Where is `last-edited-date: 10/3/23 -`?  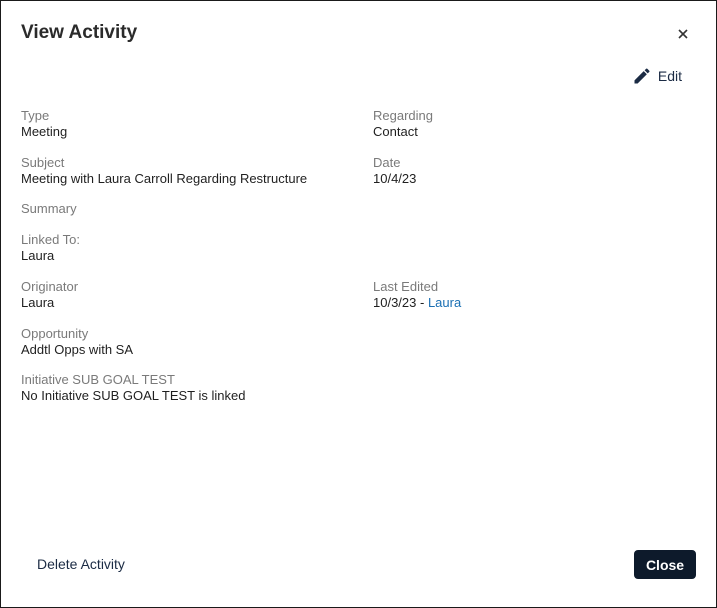 last-edited-date: 10/3/23 - is located at coordinates (400, 302).